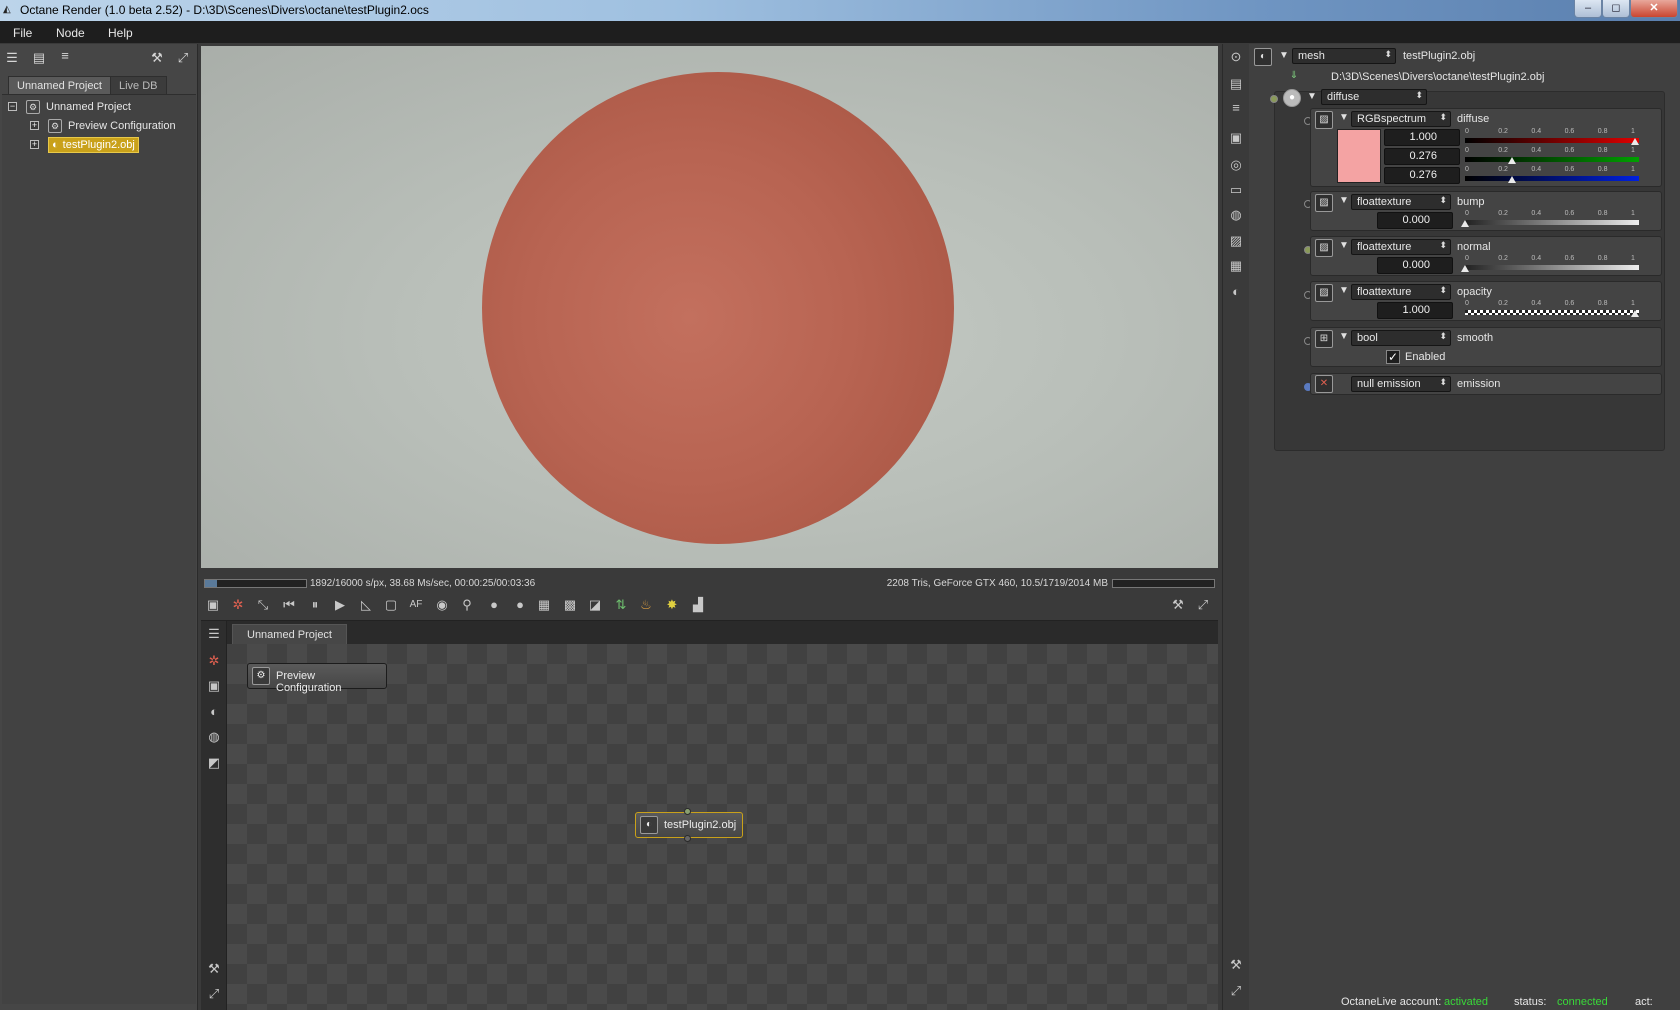 This screenshot has height=1010, width=1680. I want to click on diffuse-g-slider: 0 0.2 0.4 0.6 0.8 1, so click(1552, 156).